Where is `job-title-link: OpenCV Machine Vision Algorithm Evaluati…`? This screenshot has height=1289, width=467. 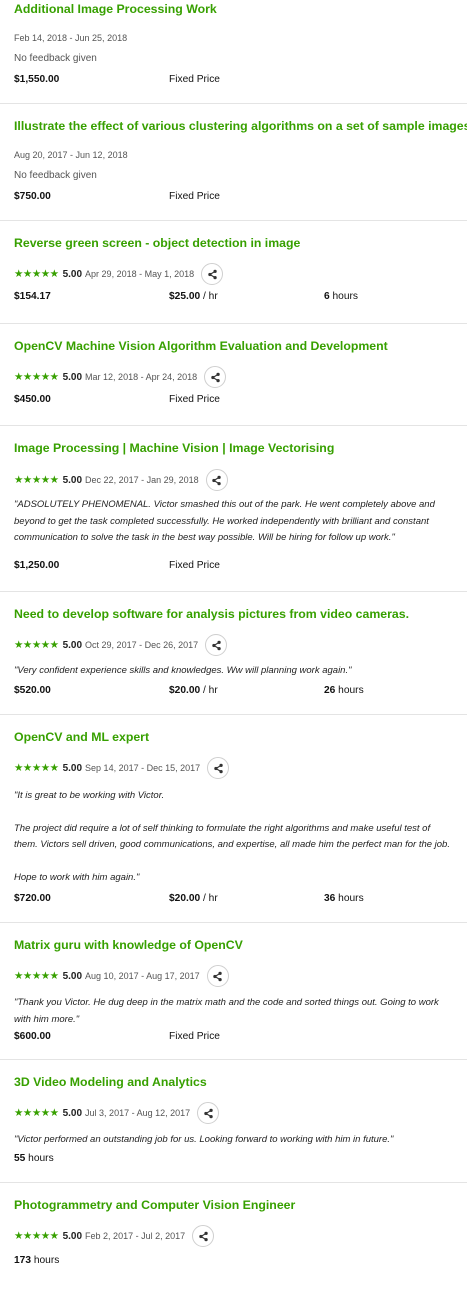 job-title-link: OpenCV Machine Vision Algorithm Evaluati… is located at coordinates (201, 346).